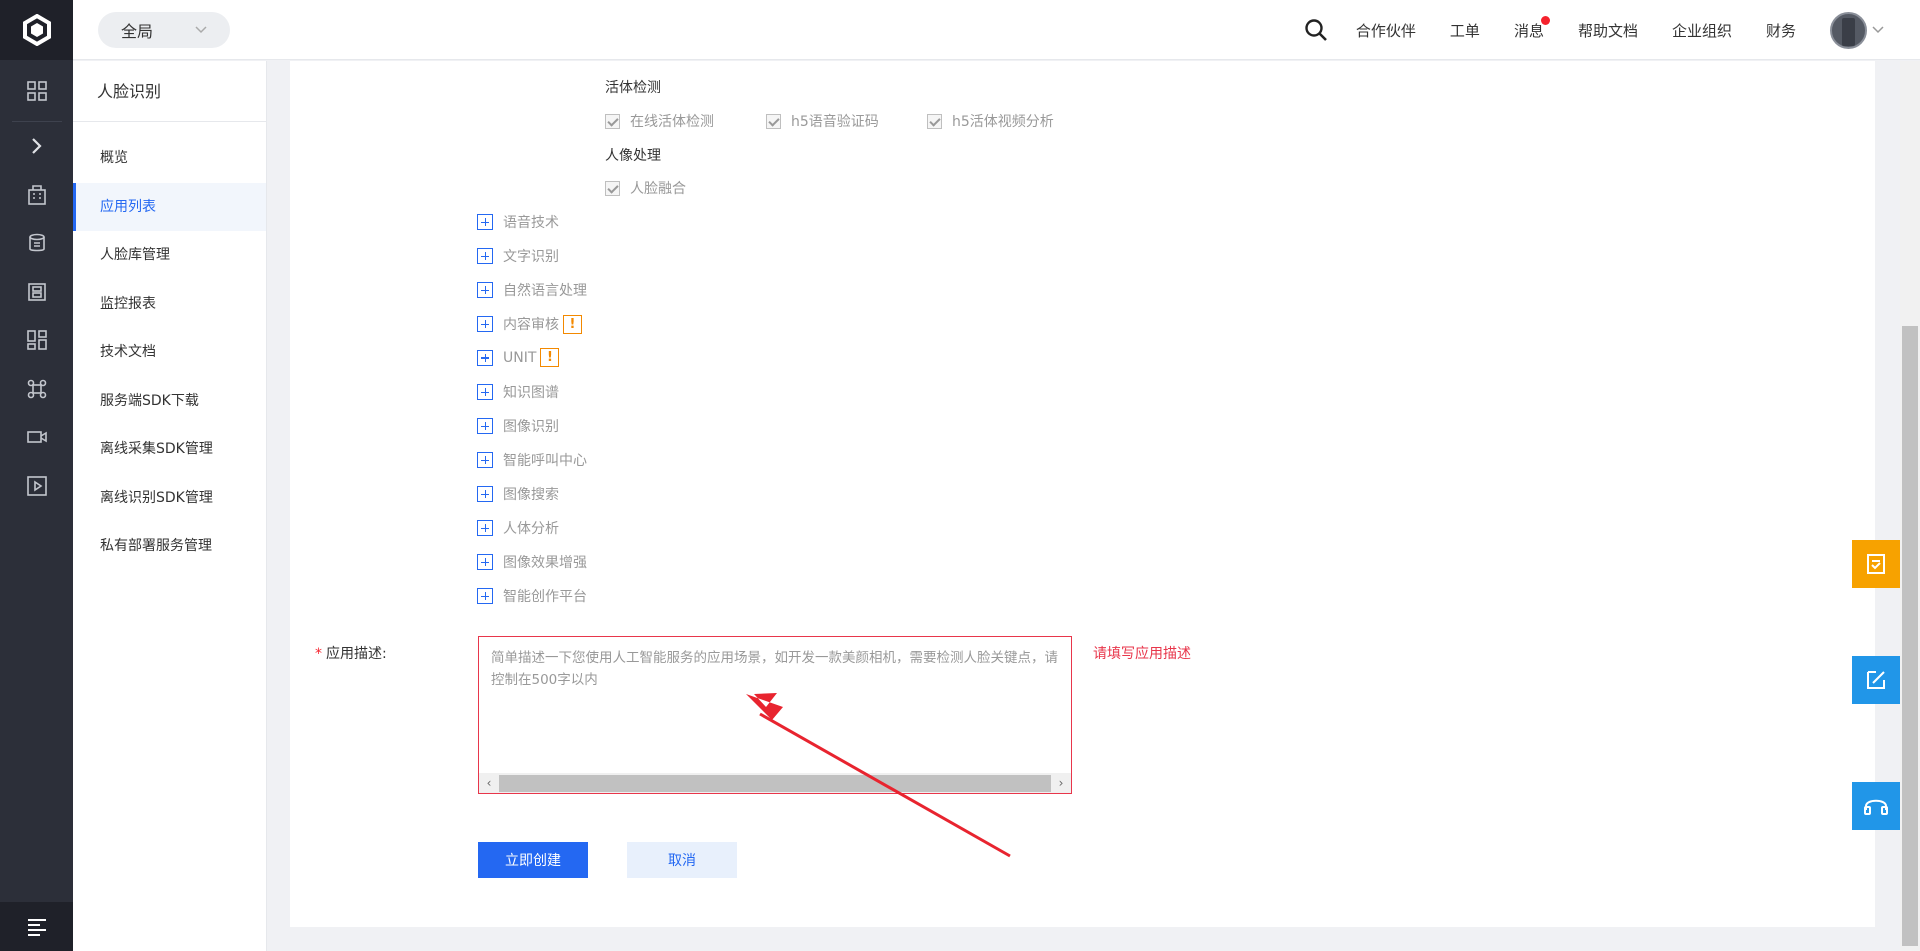 This screenshot has width=1920, height=951. Describe the element at coordinates (36, 243) in the screenshot. I see `database-icon` at that location.